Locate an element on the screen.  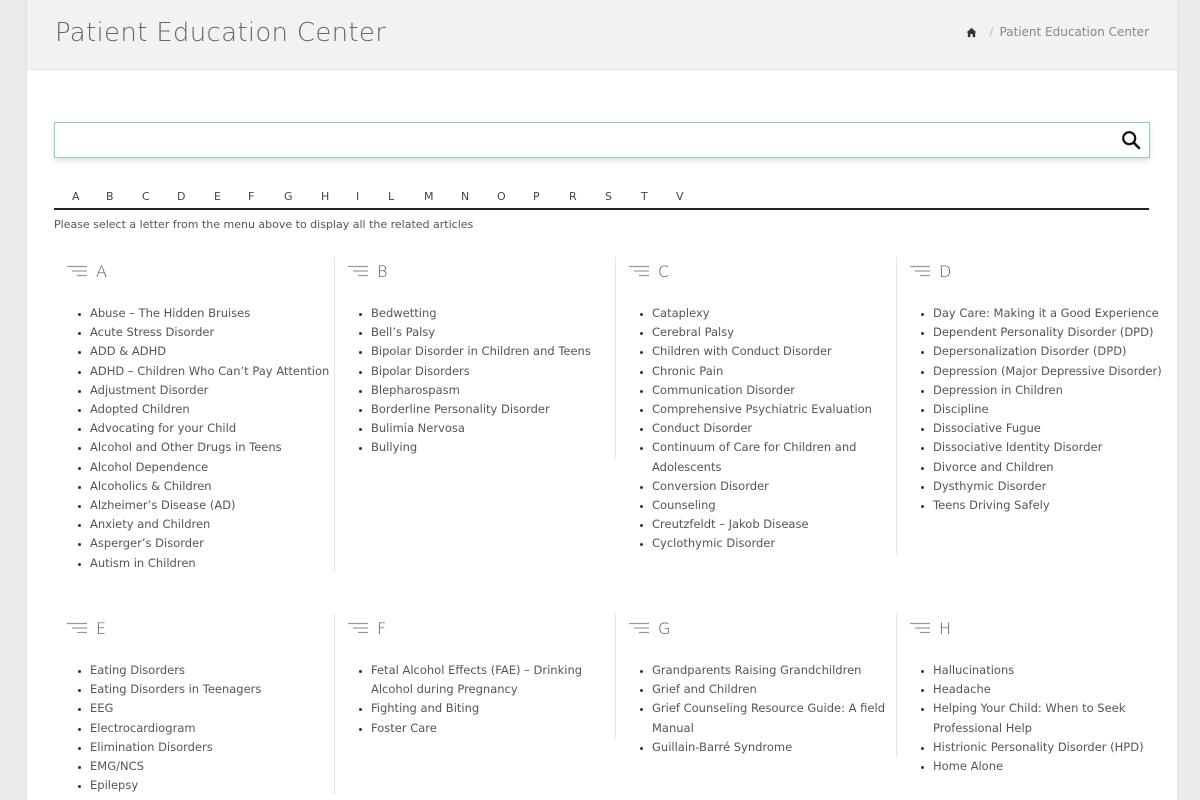
article-link: Communication Disorder is located at coordinates (772, 390).